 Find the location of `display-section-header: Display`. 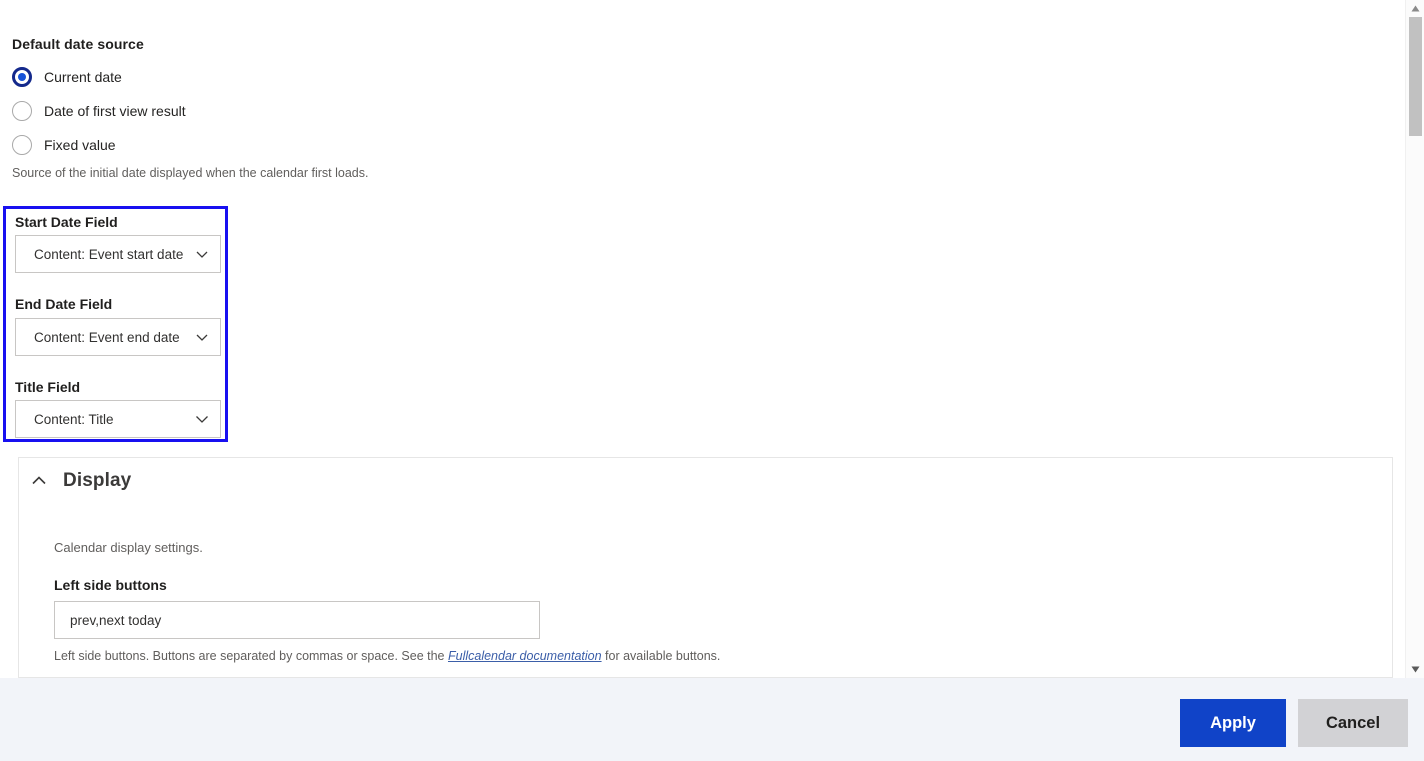

display-section-header: Display is located at coordinates (80, 481).